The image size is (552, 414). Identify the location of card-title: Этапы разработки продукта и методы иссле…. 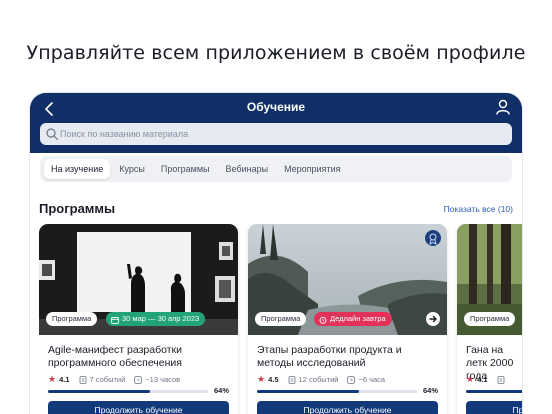
(329, 356).